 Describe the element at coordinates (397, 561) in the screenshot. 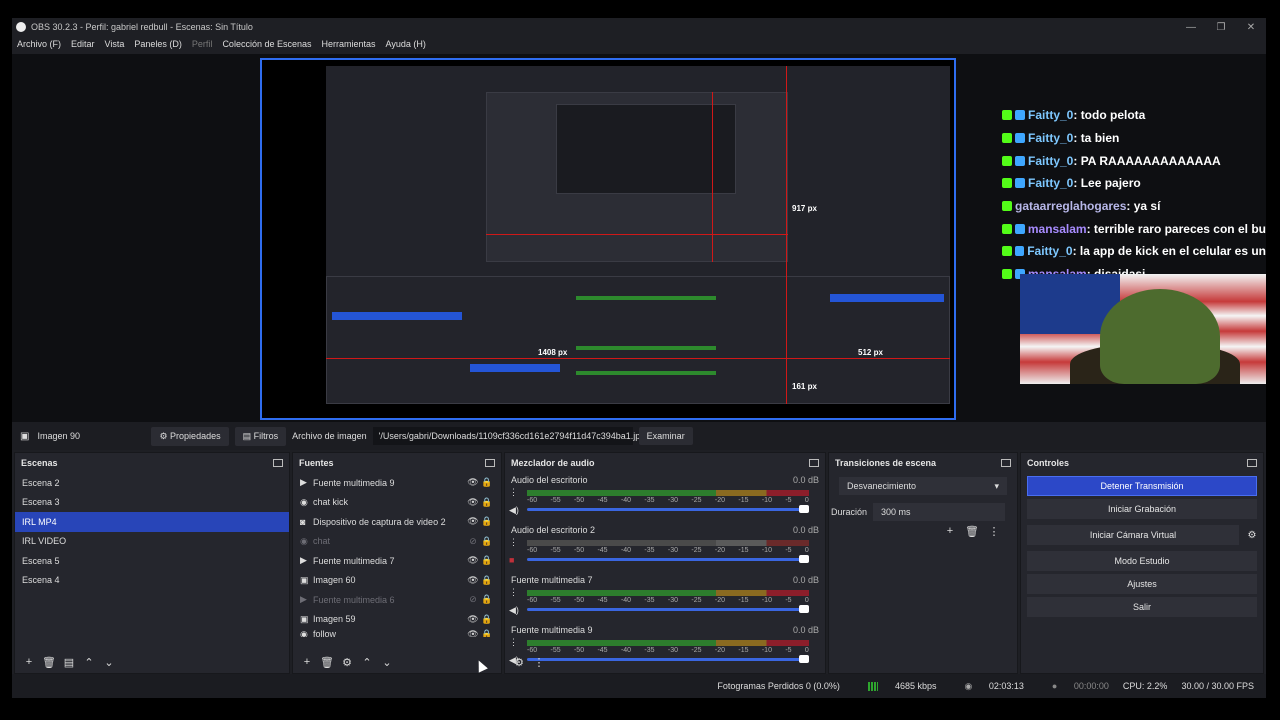

I see `source-item: ▶ Fuente multimedia 7 👁 🔒` at that location.